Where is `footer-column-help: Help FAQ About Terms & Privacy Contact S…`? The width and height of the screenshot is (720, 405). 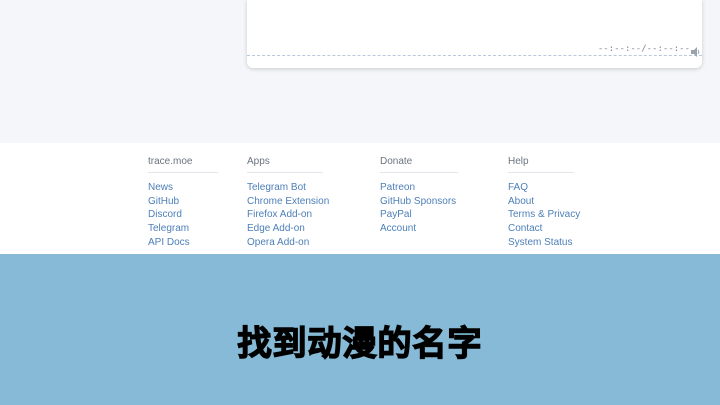
footer-column-help: Help FAQ About Terms & Privacy Contact S… is located at coordinates (544, 203).